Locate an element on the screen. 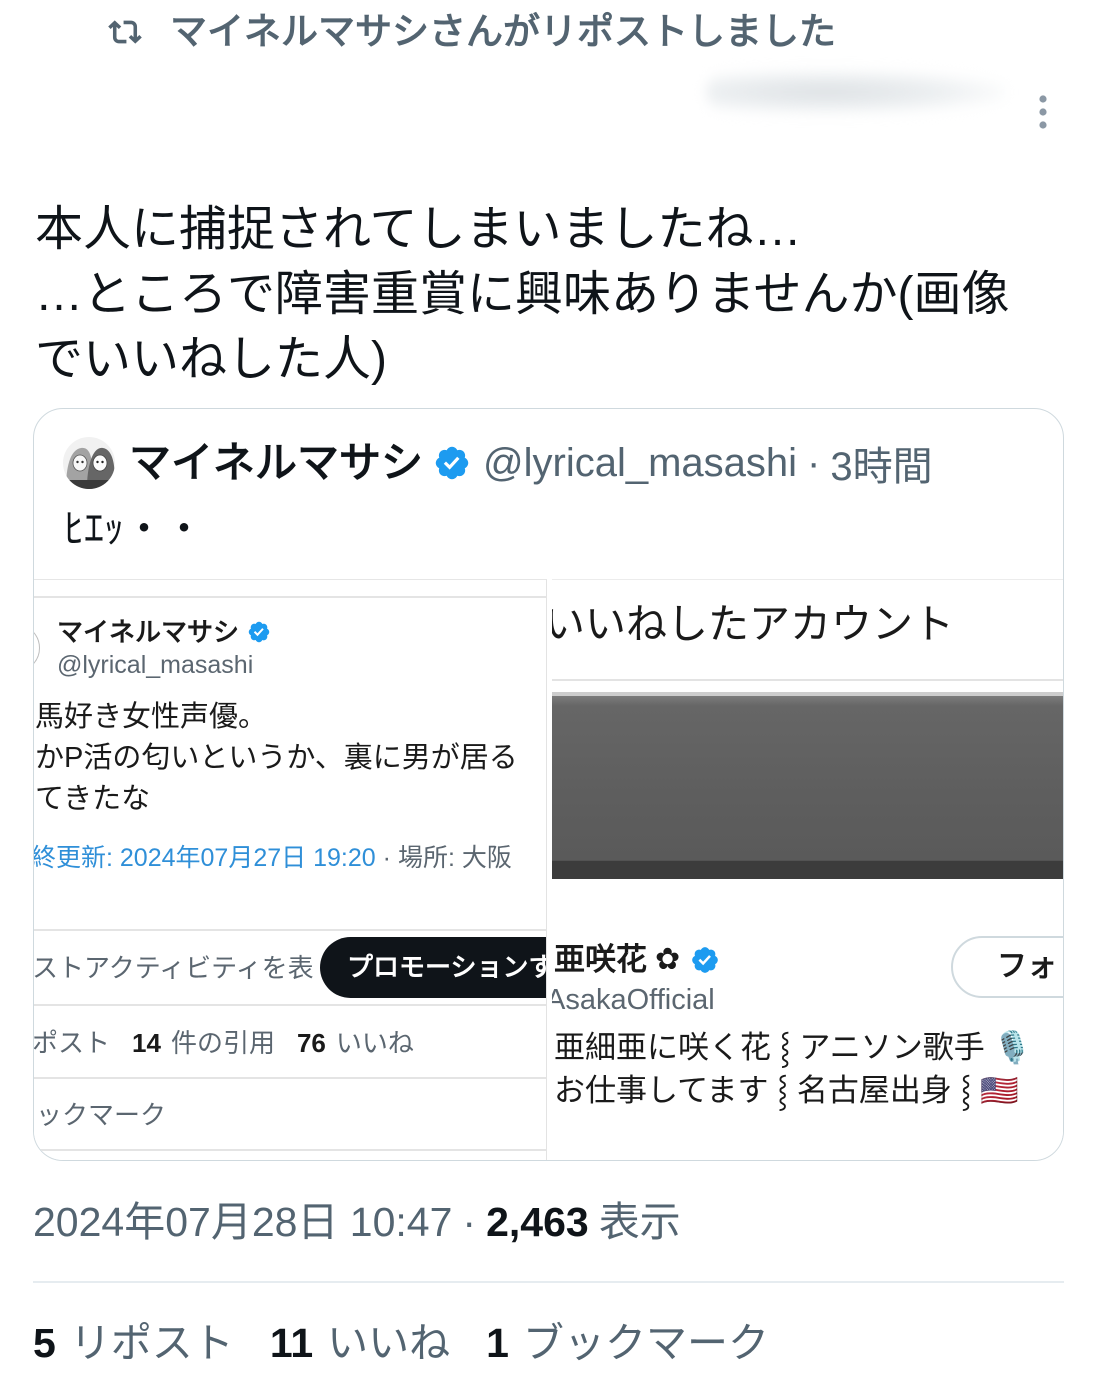  quotes-count: 14 is located at coordinates (146, 1043).